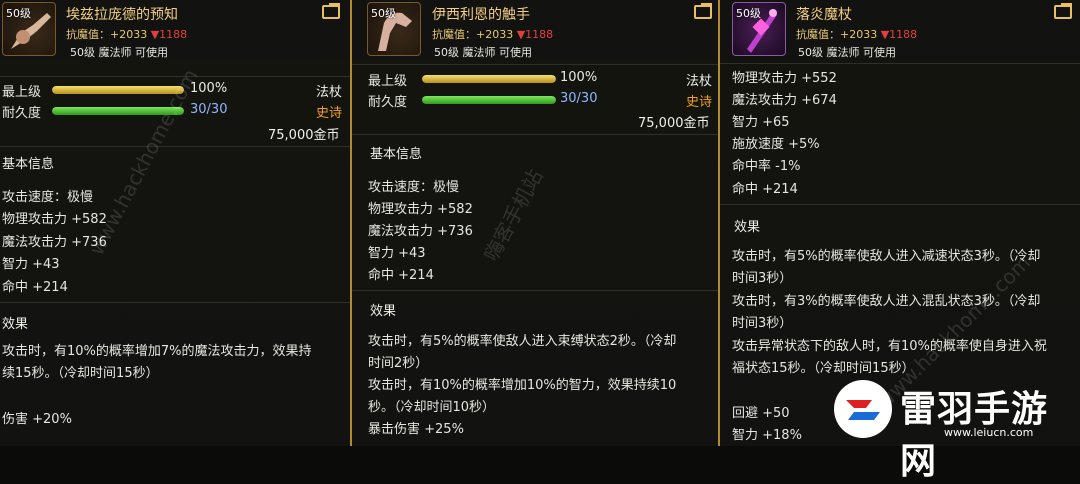  I want to click on item-name: 埃兹拉庞德的预知, so click(122, 15).